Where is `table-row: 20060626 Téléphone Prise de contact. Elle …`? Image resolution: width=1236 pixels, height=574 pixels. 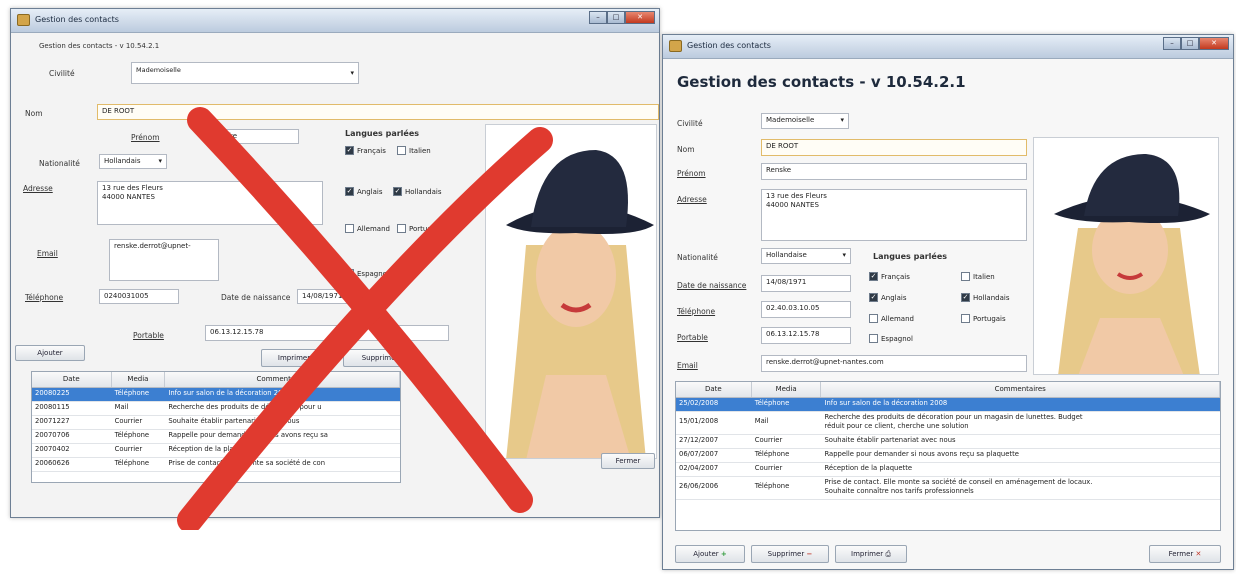 table-row: 20060626 Téléphone Prise de contact. Elle … is located at coordinates (216, 465).